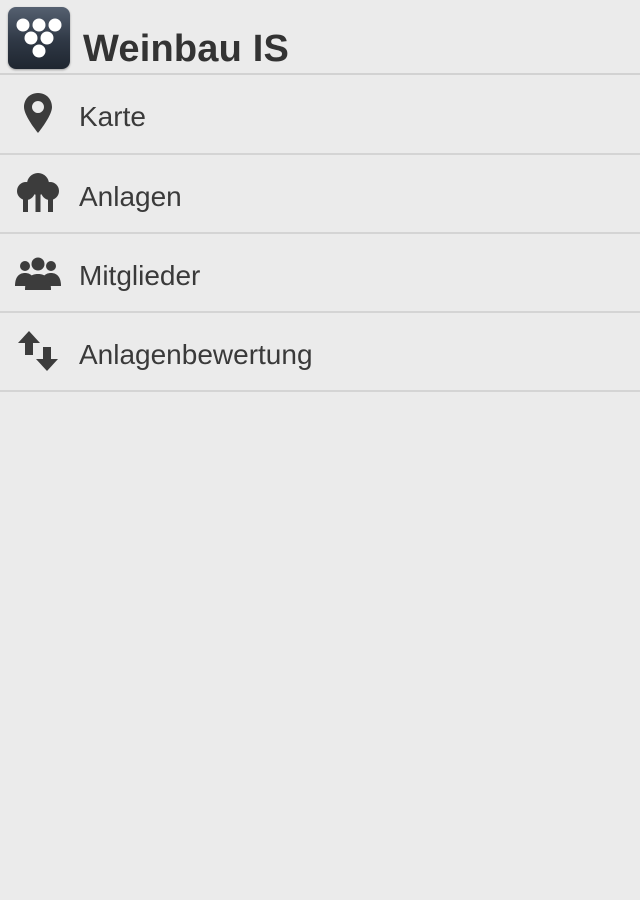  I want to click on menu-item-label: Mitglieder, so click(140, 275).